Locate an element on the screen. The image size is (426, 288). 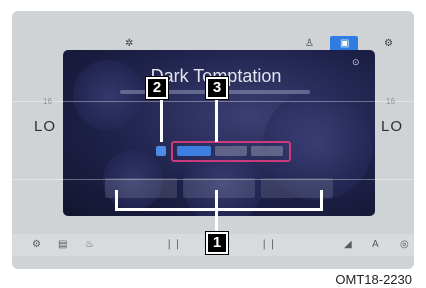
dock-icon-8: ◎ is located at coordinates (404, 244).